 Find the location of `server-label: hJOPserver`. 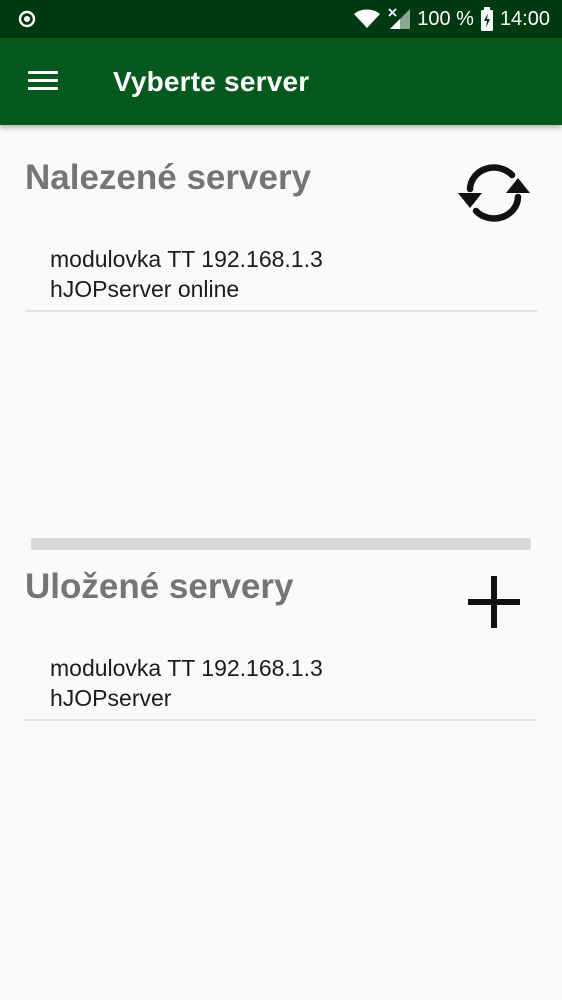

server-label: hJOPserver is located at coordinates (111, 698).